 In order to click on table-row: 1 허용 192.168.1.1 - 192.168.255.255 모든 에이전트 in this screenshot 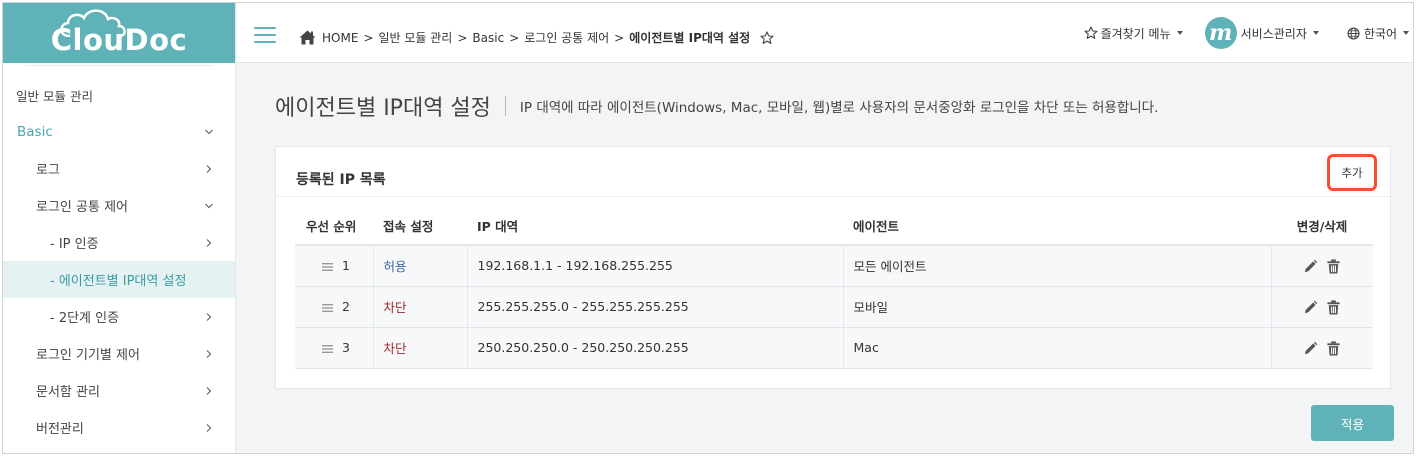, I will do `click(834, 266)`.